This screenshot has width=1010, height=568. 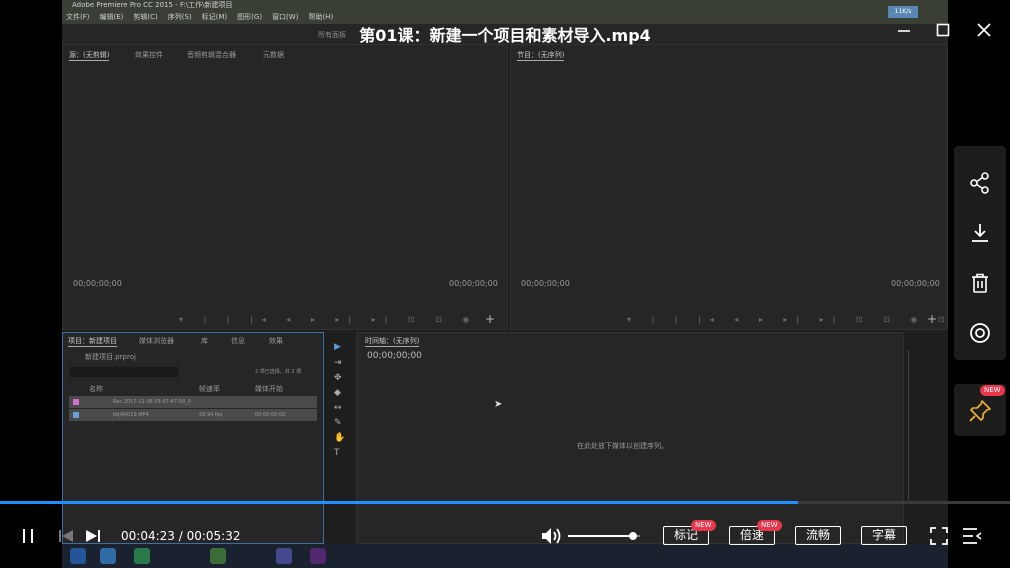 What do you see at coordinates (211, 415) in the screenshot?
I see `project-row-fps: 59.94 fps` at bounding box center [211, 415].